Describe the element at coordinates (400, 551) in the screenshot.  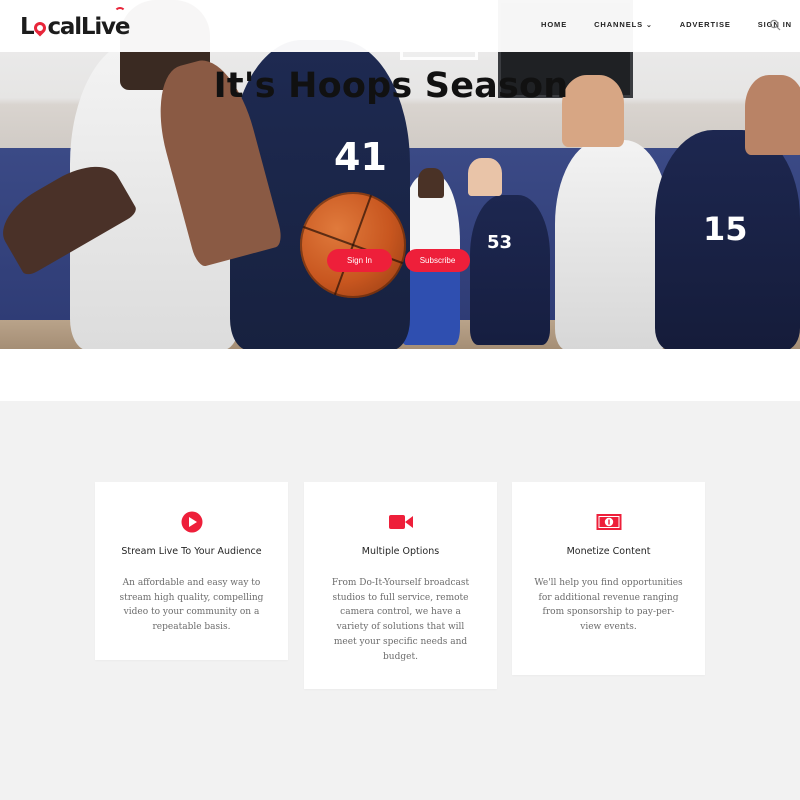
I see `feature-title: Multiple Options` at that location.